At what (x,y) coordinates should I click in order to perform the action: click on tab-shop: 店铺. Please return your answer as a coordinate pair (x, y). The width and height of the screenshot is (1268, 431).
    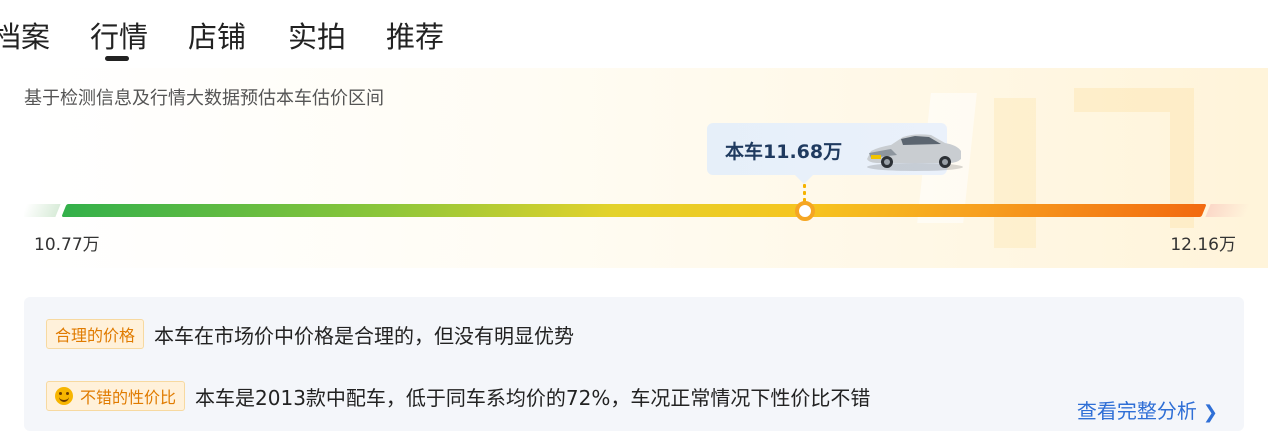
    Looking at the image, I should click on (217, 35).